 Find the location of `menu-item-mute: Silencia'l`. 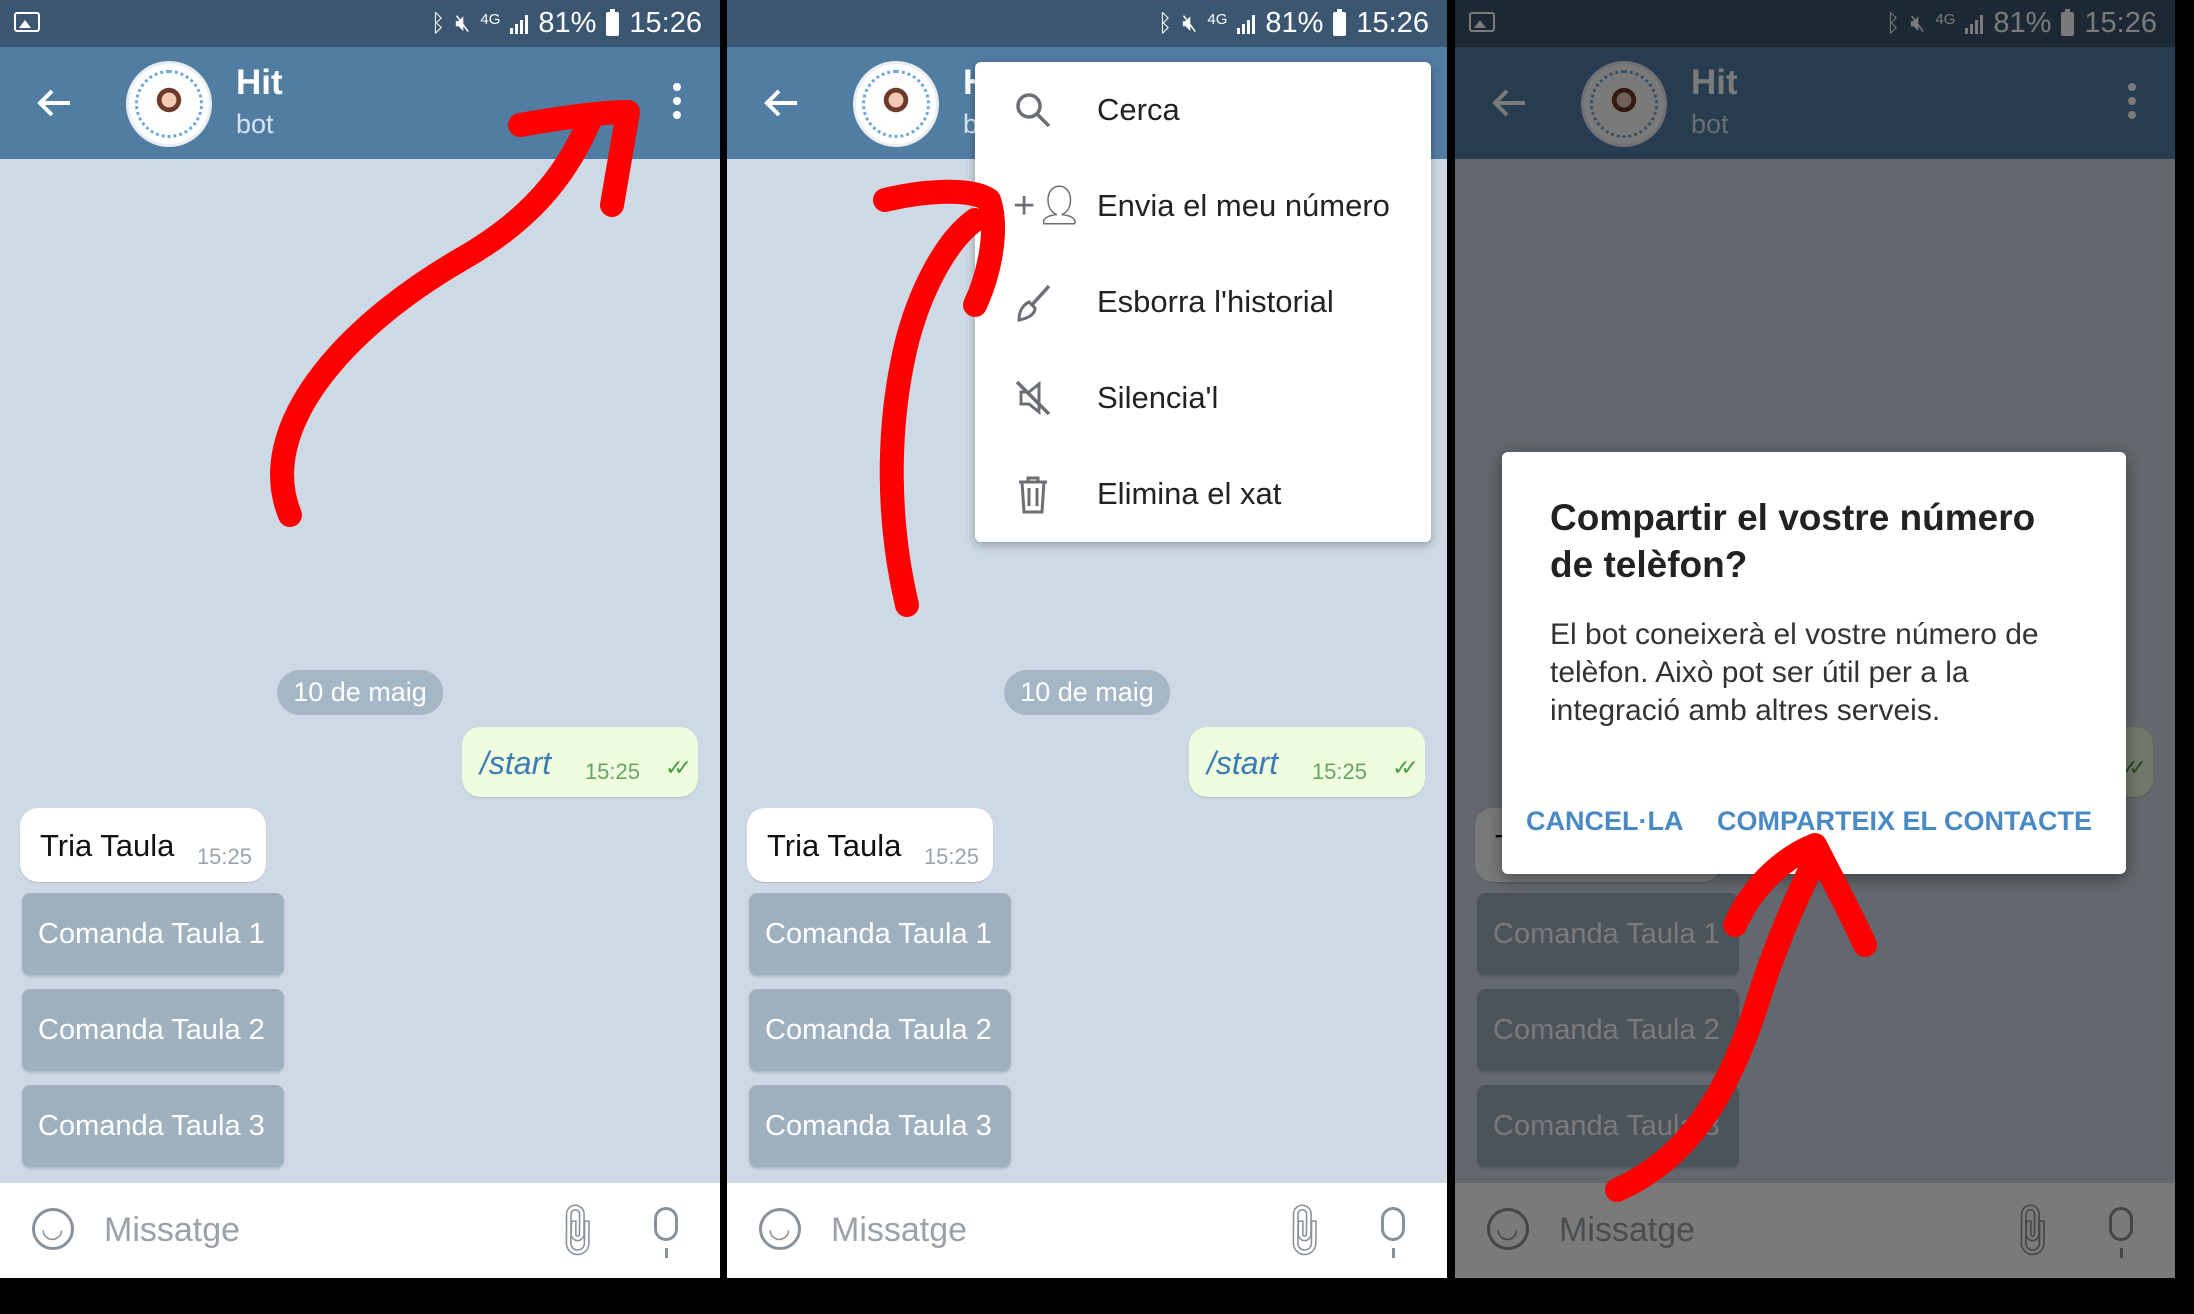

menu-item-mute: Silencia'l is located at coordinates (1203, 398).